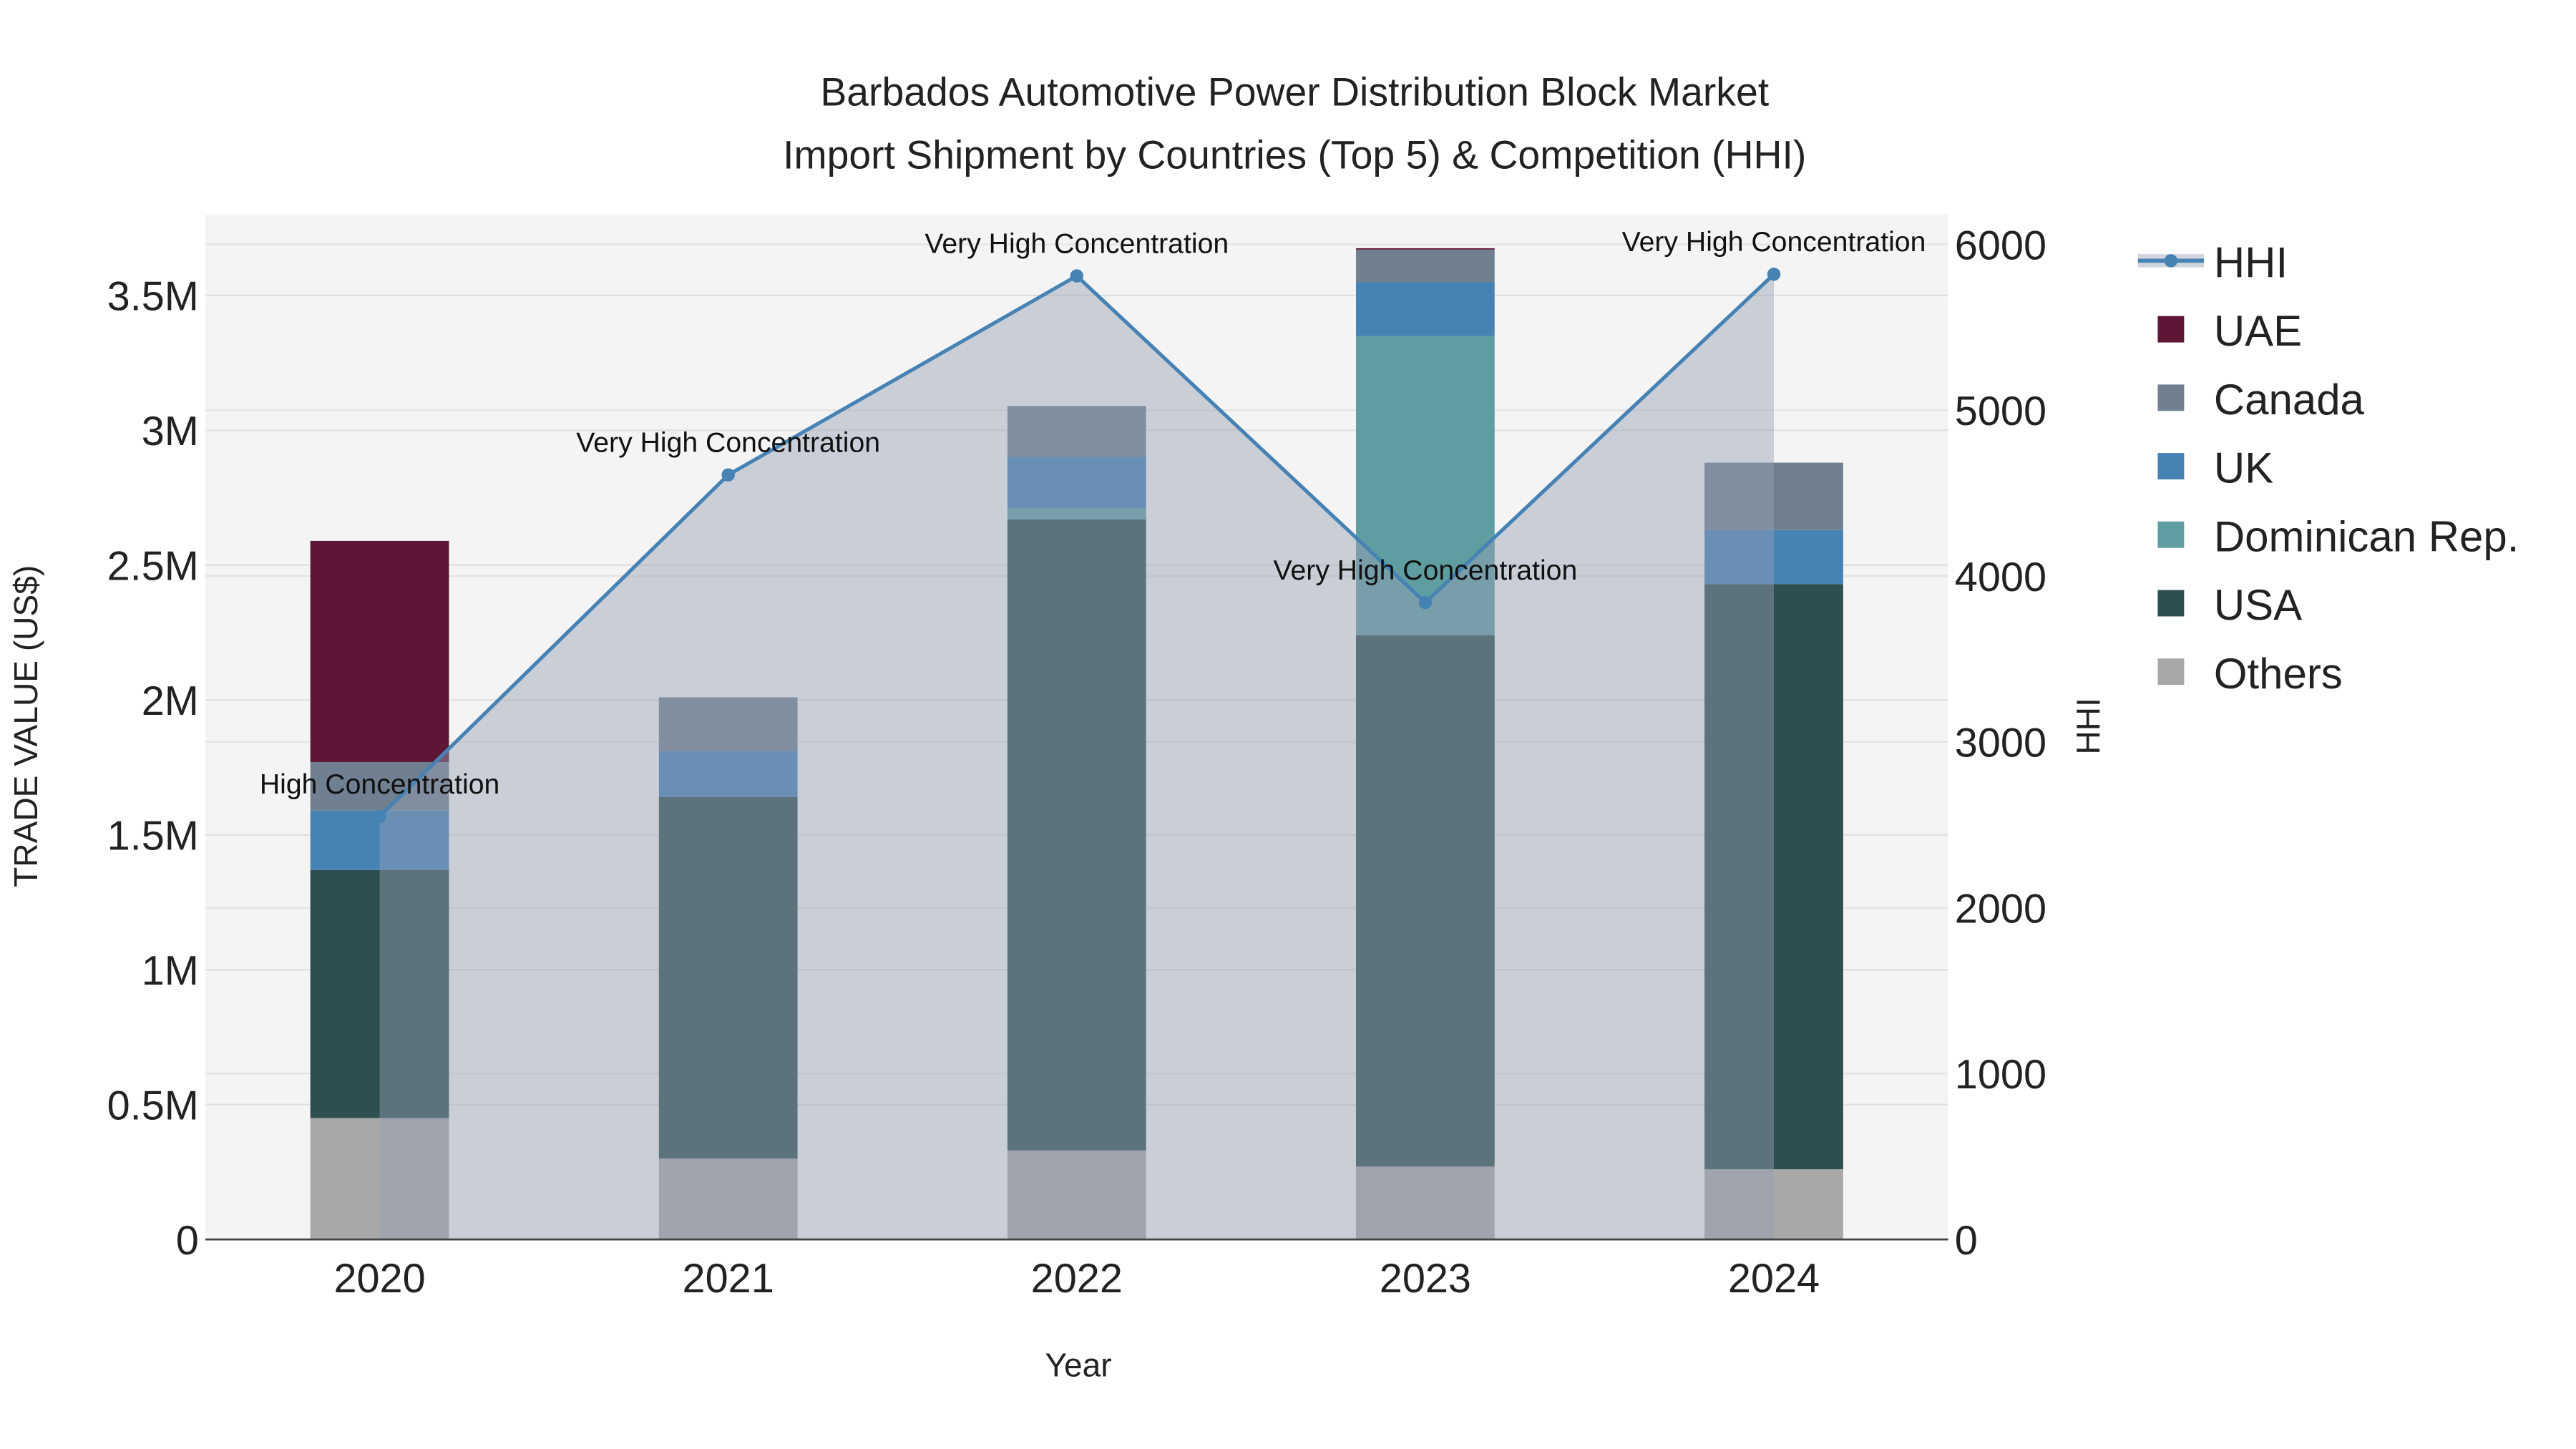 This screenshot has height=1449, width=2576. Describe the element at coordinates (170, 431) in the screenshot. I see `y-tick-label: 3M` at that location.